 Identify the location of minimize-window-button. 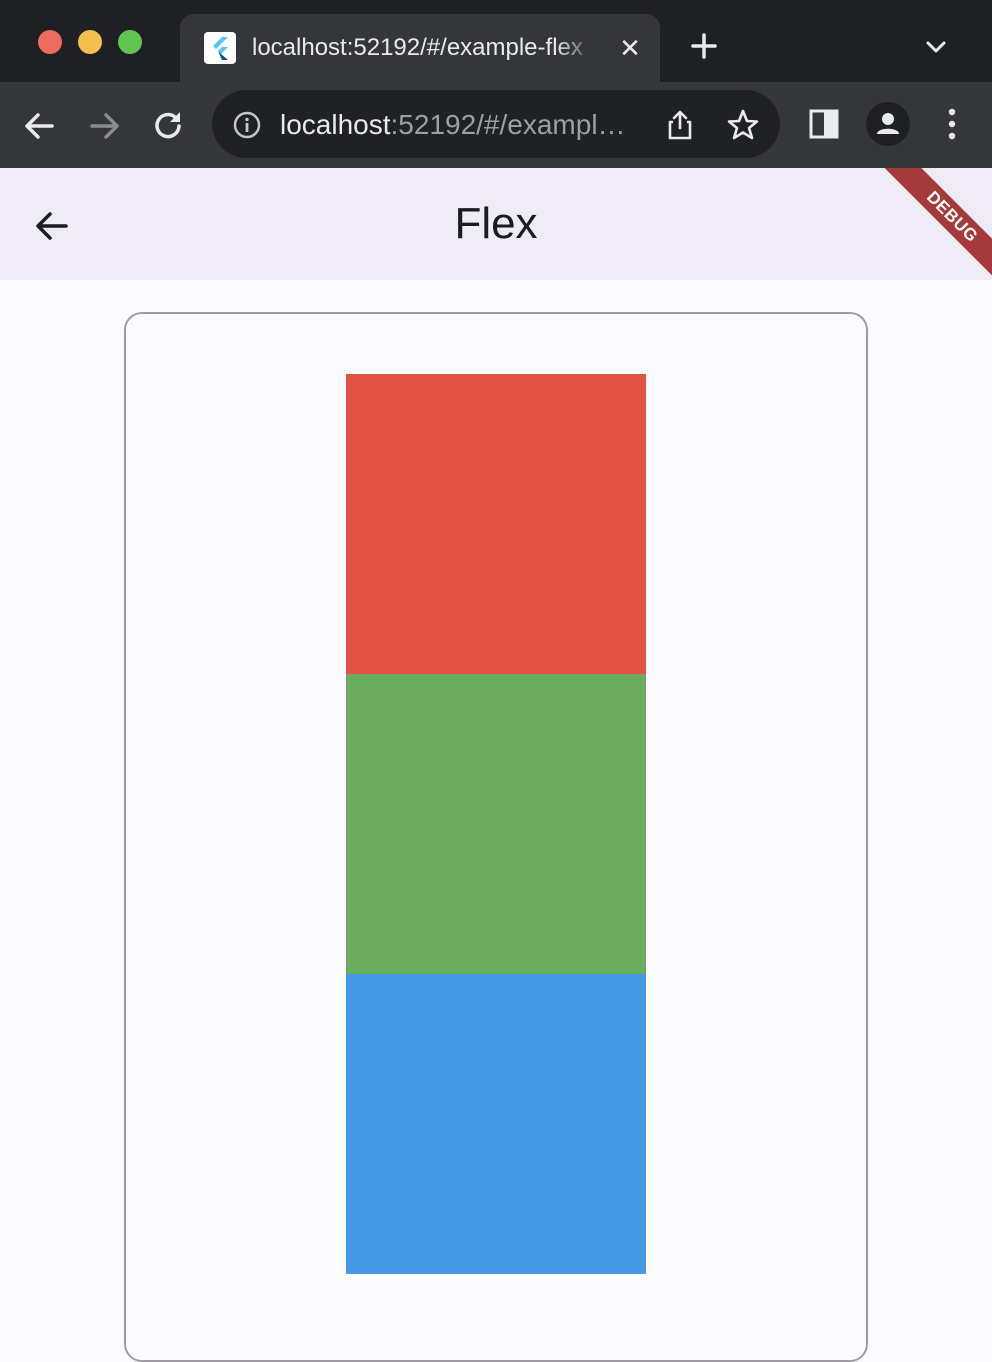
(90, 42).